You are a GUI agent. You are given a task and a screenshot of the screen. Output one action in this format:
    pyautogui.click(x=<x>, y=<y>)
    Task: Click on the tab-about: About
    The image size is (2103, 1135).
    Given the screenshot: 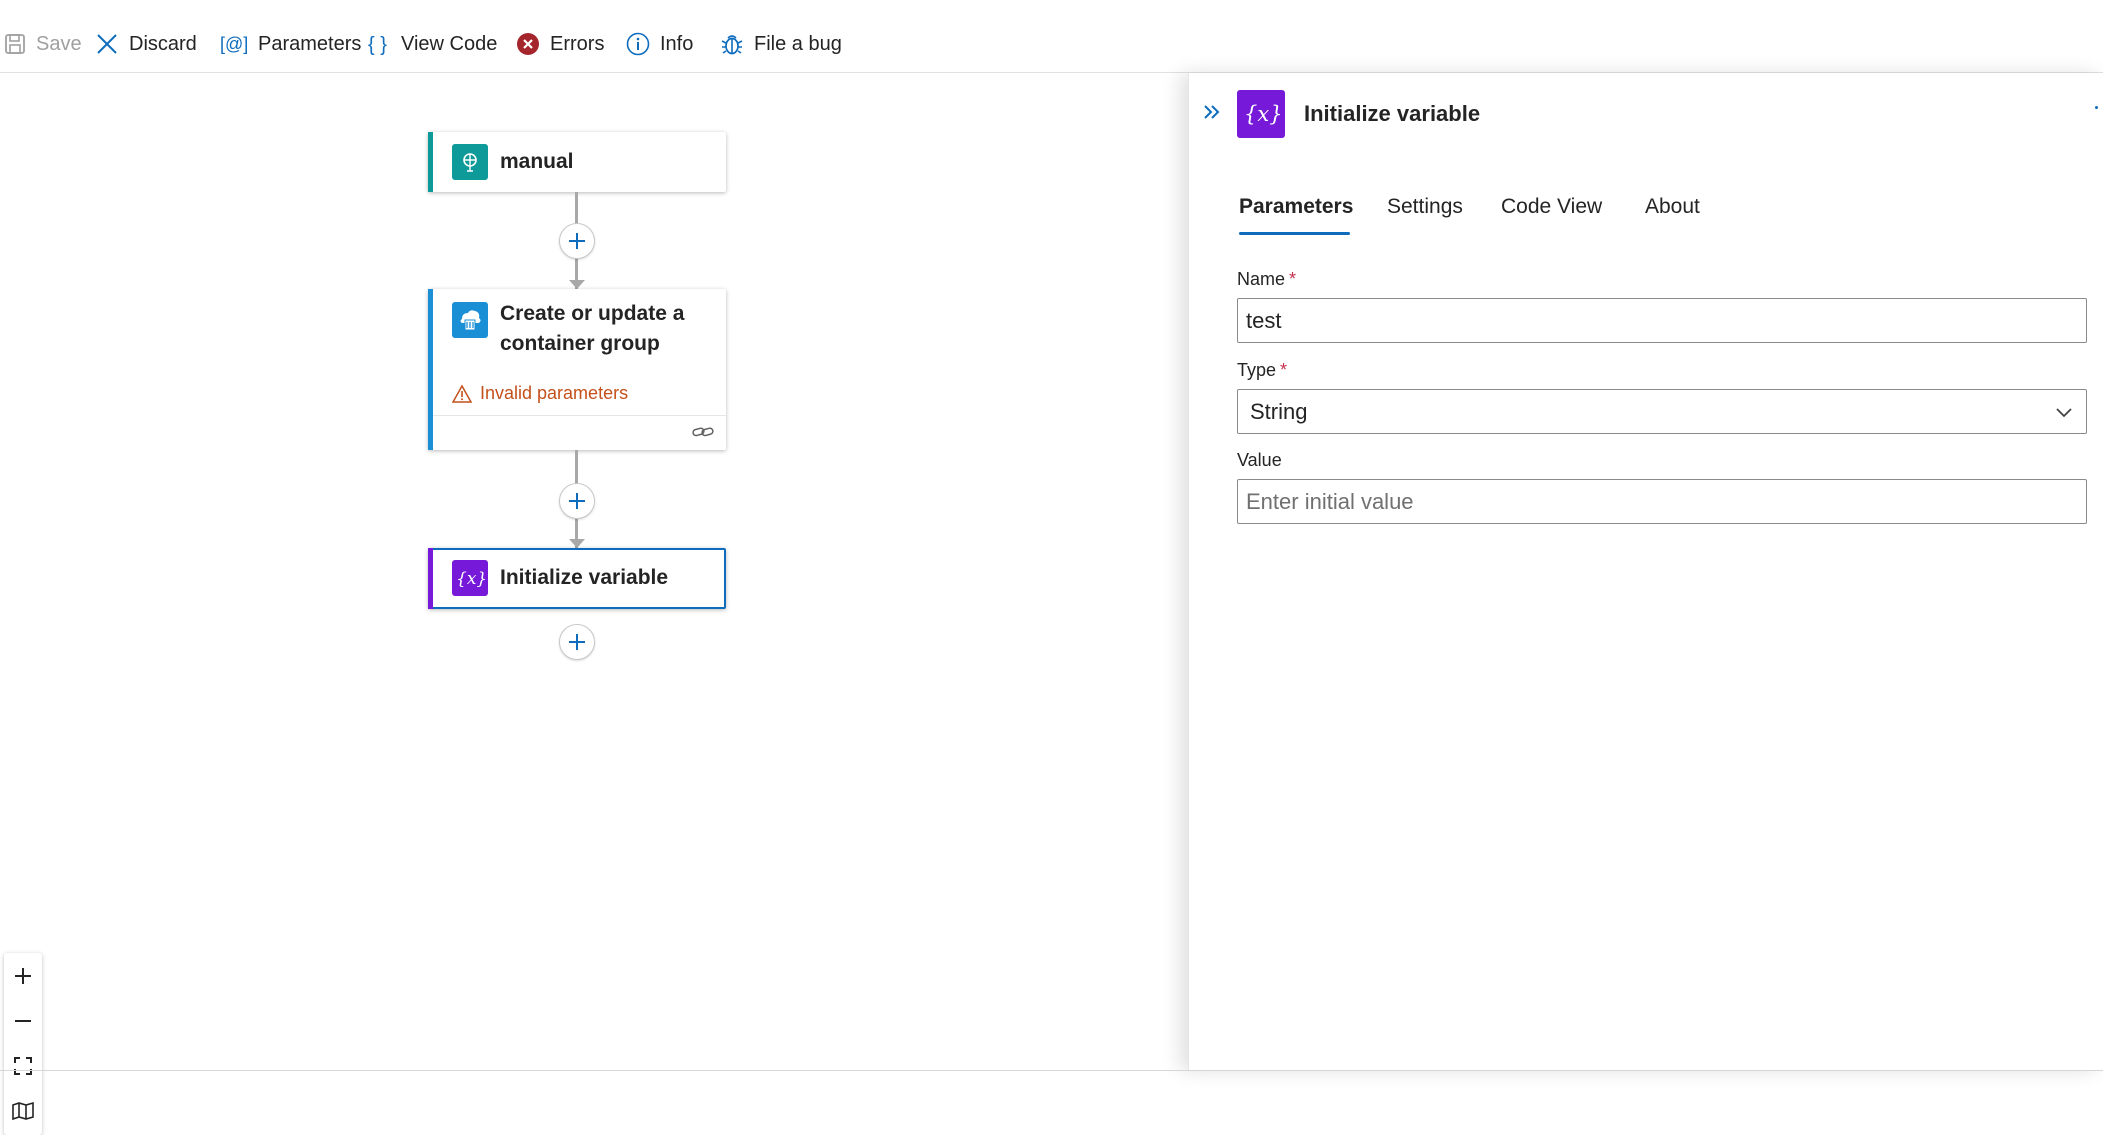 What is the action you would take?
    pyautogui.click(x=1672, y=207)
    